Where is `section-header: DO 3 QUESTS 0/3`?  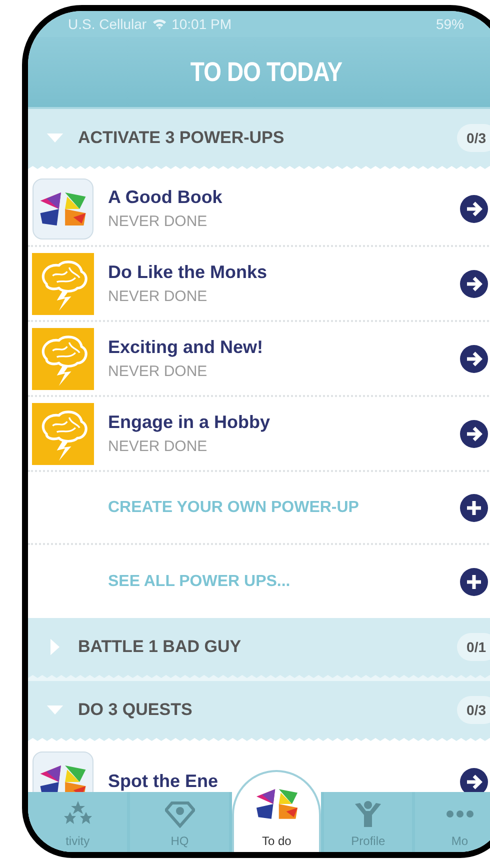 section-header: DO 3 QUESTS 0/3 is located at coordinates (259, 712).